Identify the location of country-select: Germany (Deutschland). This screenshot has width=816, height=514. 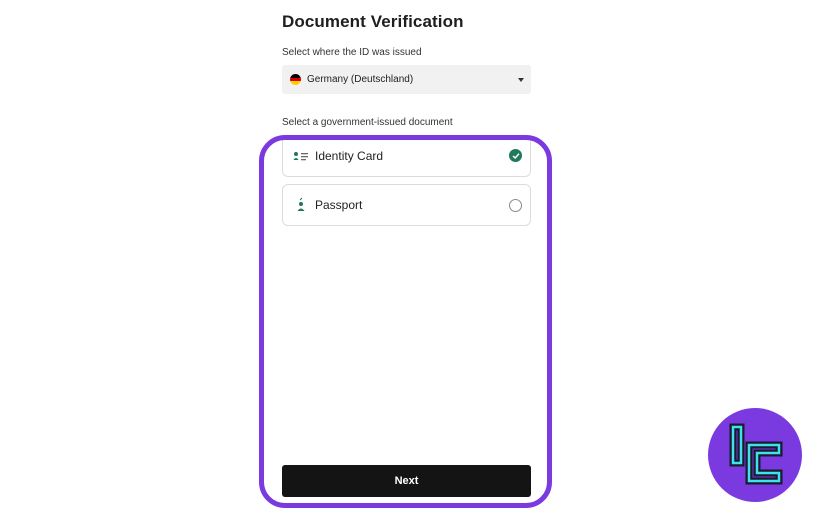
(406, 79).